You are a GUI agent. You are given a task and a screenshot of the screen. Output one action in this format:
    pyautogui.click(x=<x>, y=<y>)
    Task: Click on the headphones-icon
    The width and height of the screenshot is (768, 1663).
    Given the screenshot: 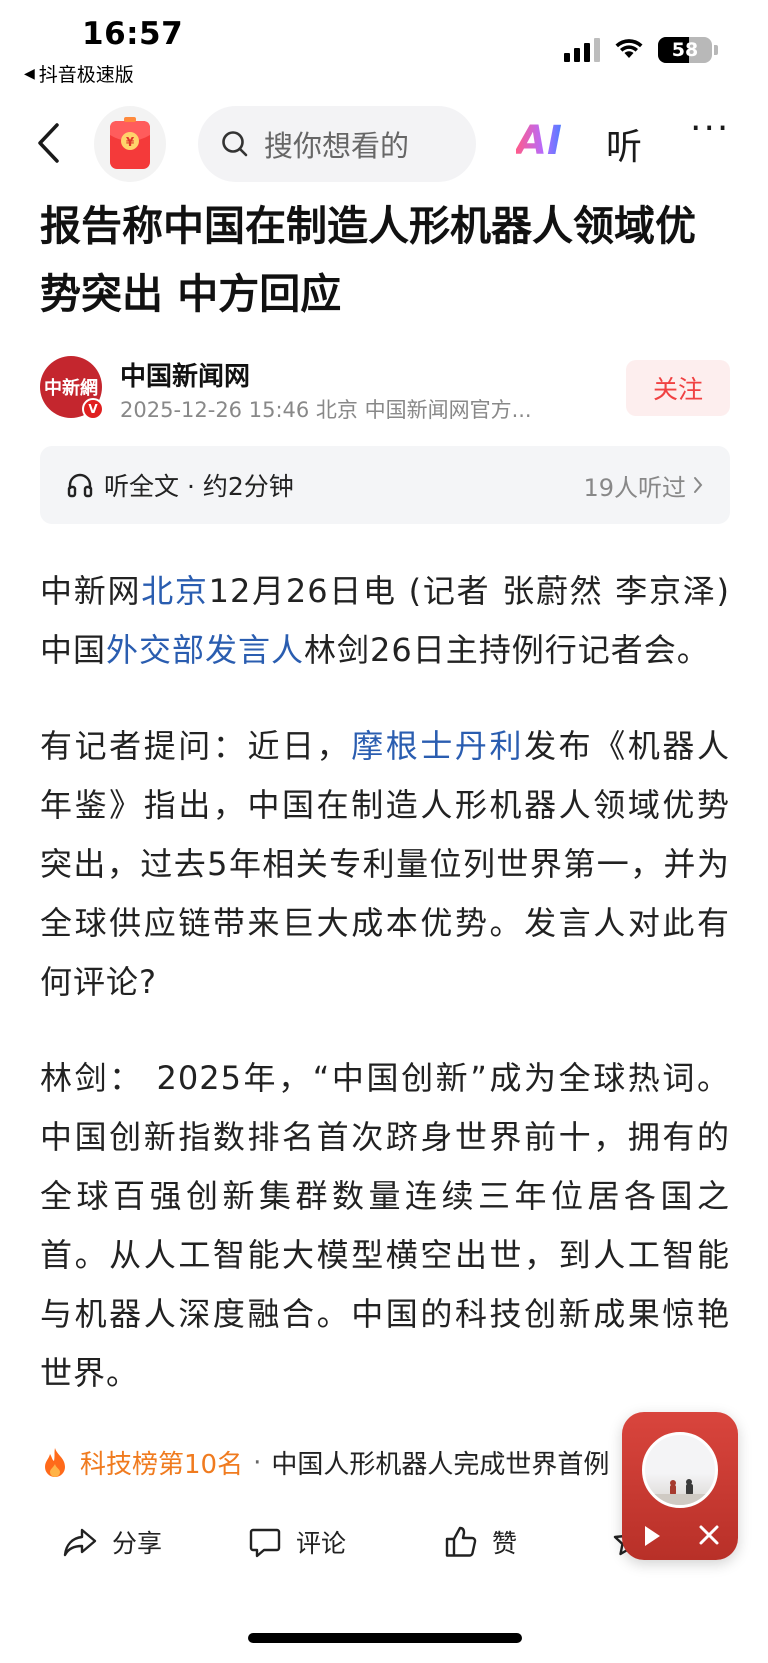 What is the action you would take?
    pyautogui.click(x=80, y=485)
    